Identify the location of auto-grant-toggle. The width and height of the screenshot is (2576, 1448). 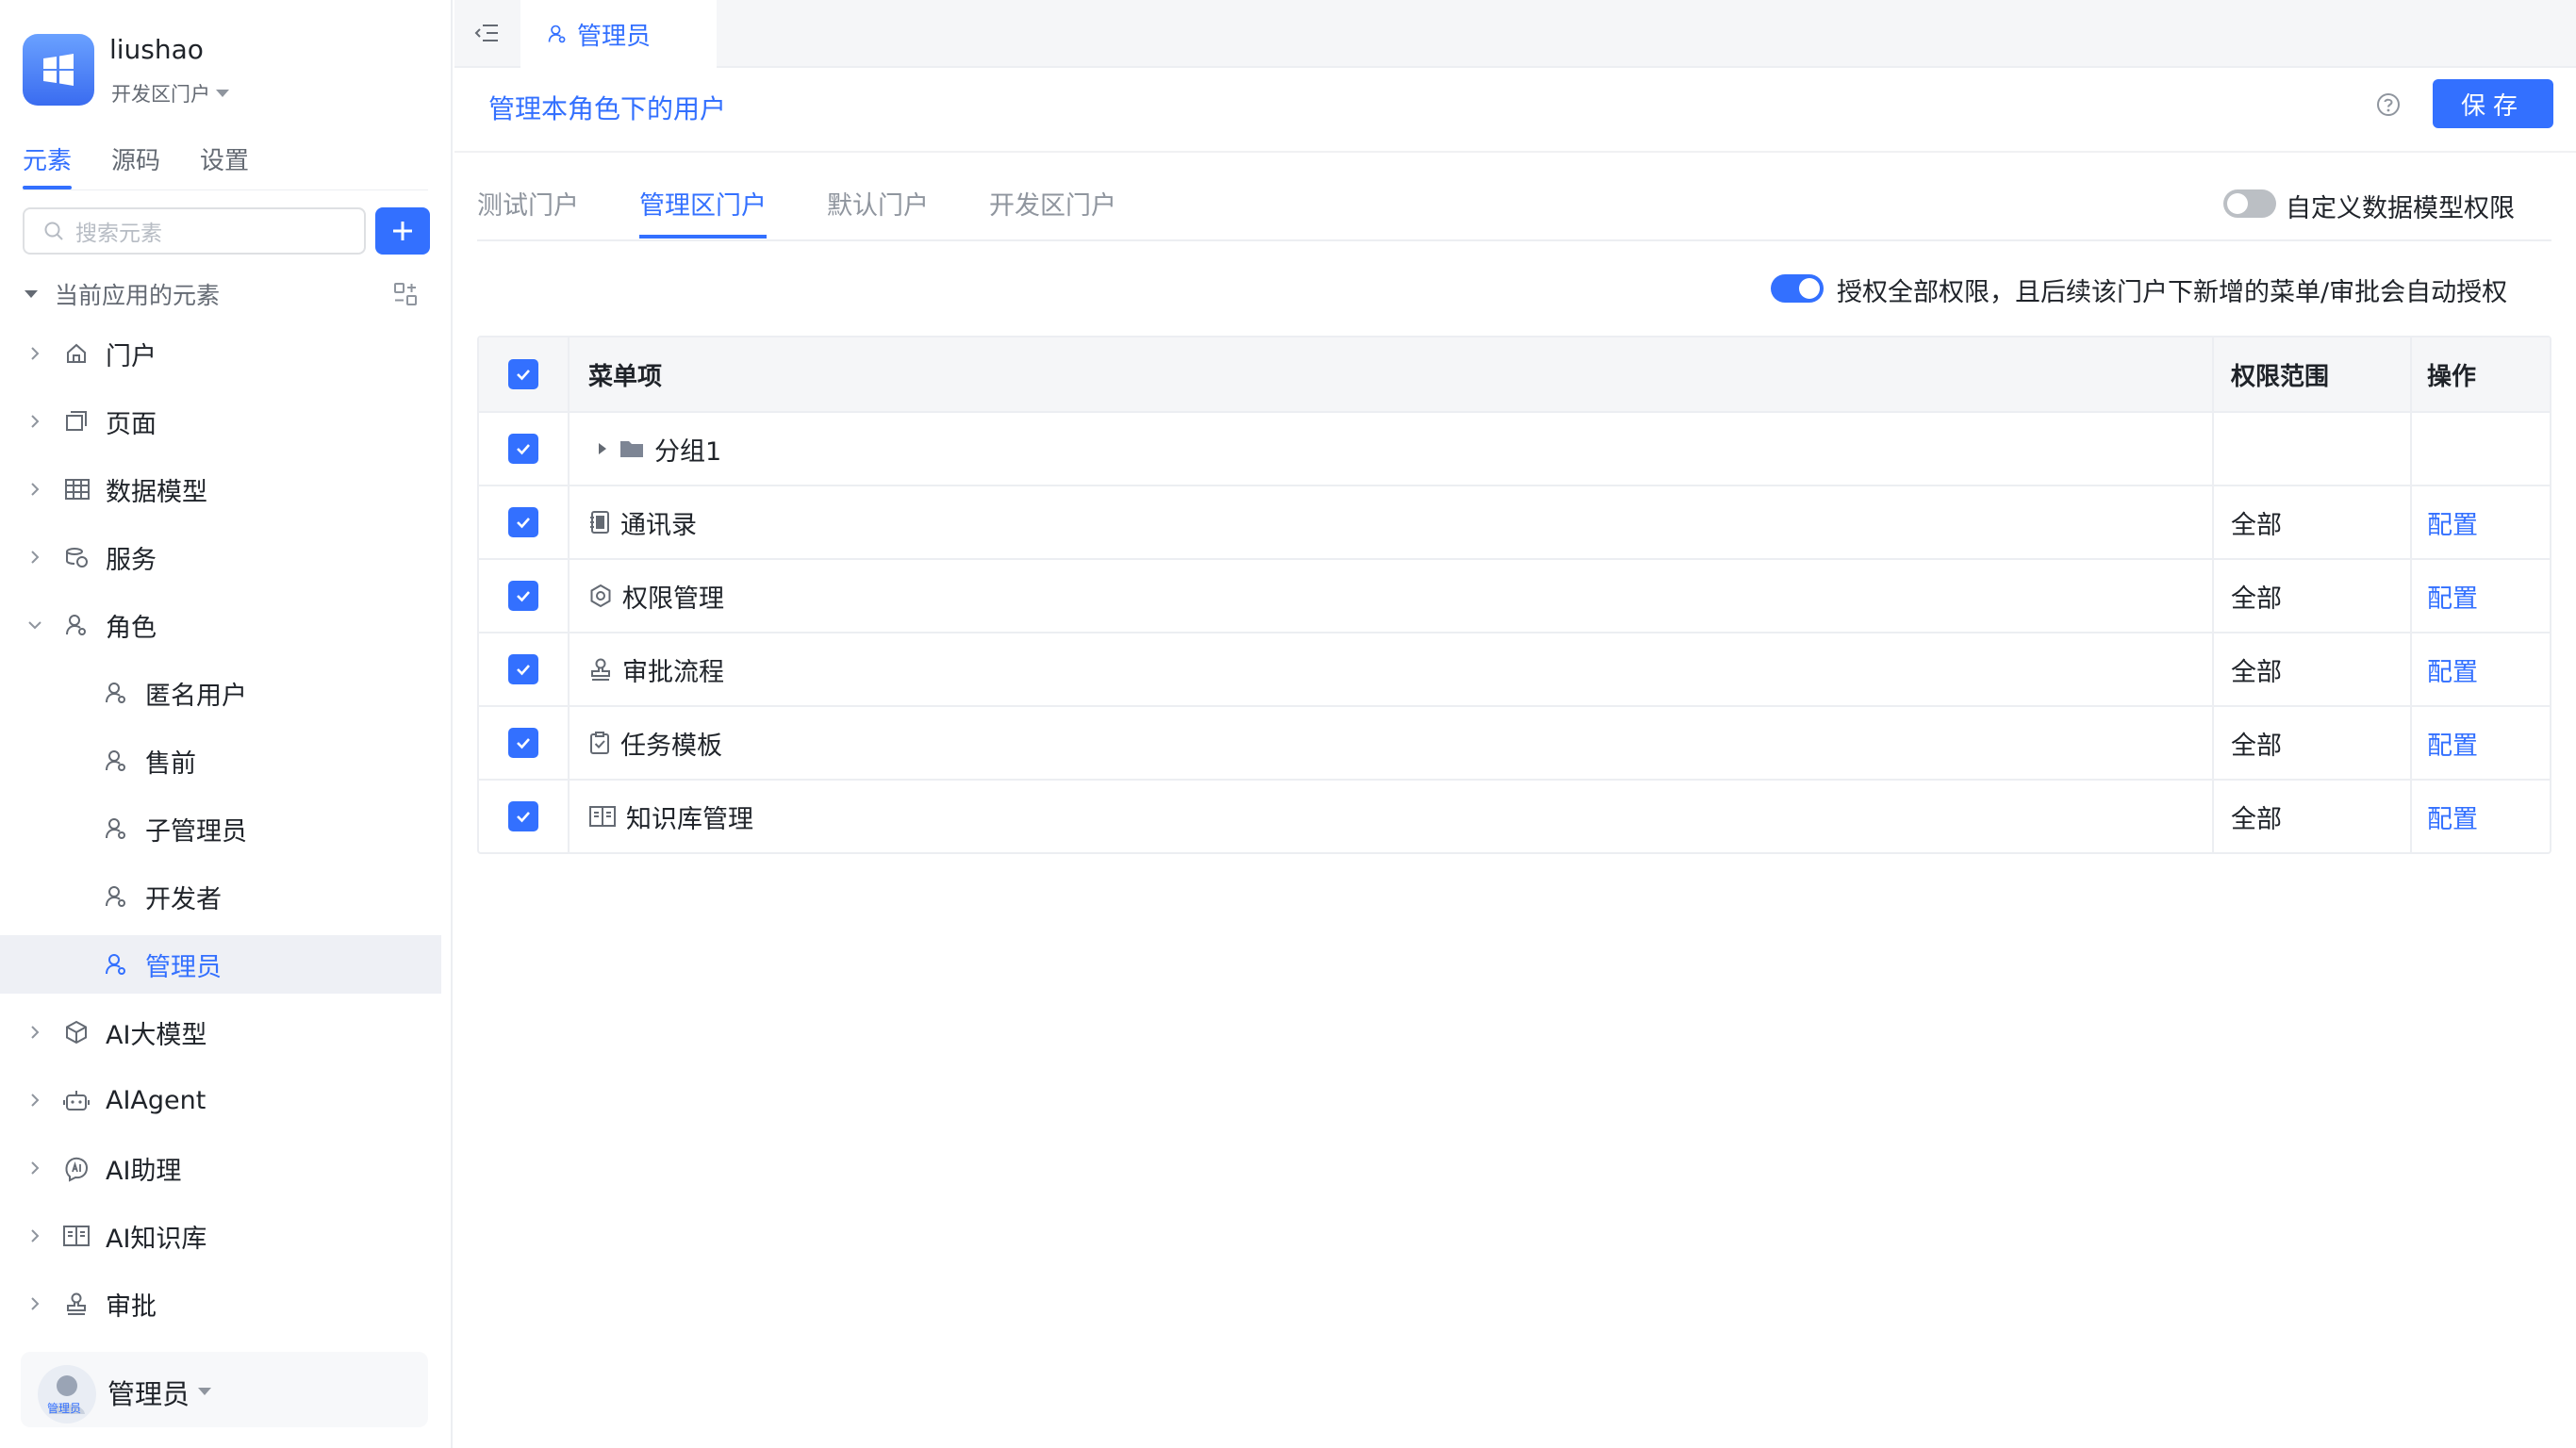
(1797, 288).